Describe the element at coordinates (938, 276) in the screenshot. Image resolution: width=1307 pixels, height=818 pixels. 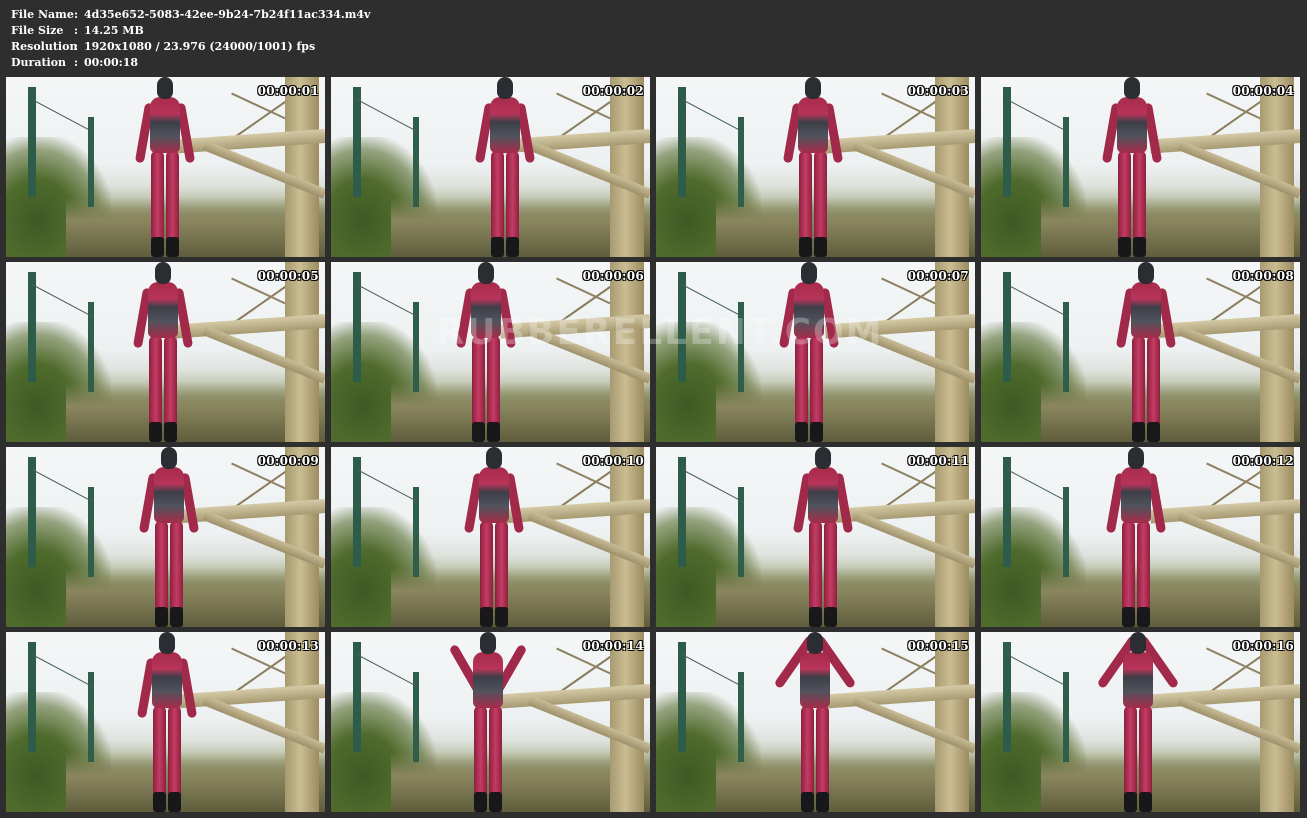
I see `thumbnail-timestamp: 00:00:07` at that location.